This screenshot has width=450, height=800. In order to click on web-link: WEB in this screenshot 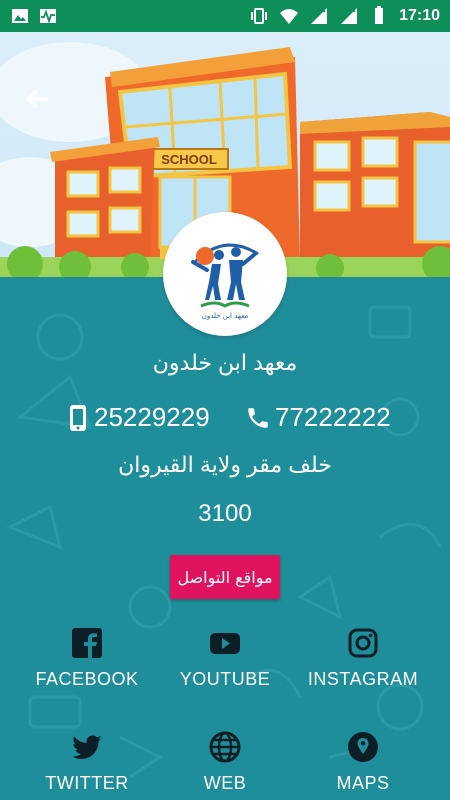, I will do `click(225, 762)`.